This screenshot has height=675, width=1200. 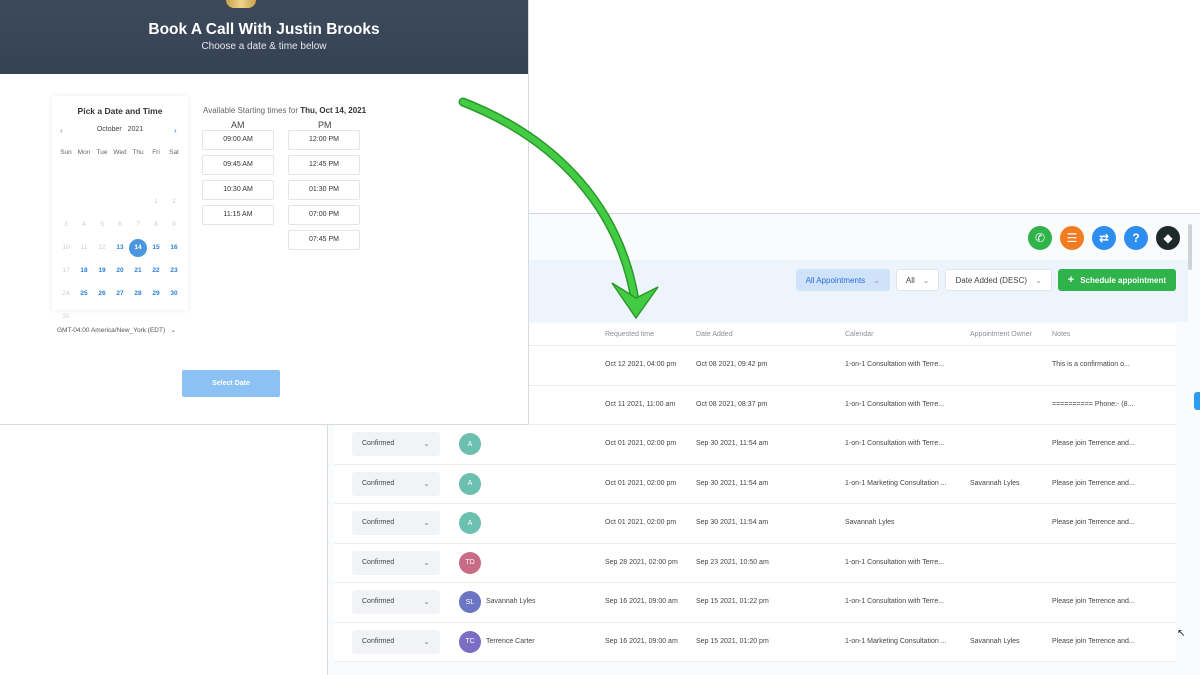 I want to click on help-icon: ?, so click(x=1136, y=238).